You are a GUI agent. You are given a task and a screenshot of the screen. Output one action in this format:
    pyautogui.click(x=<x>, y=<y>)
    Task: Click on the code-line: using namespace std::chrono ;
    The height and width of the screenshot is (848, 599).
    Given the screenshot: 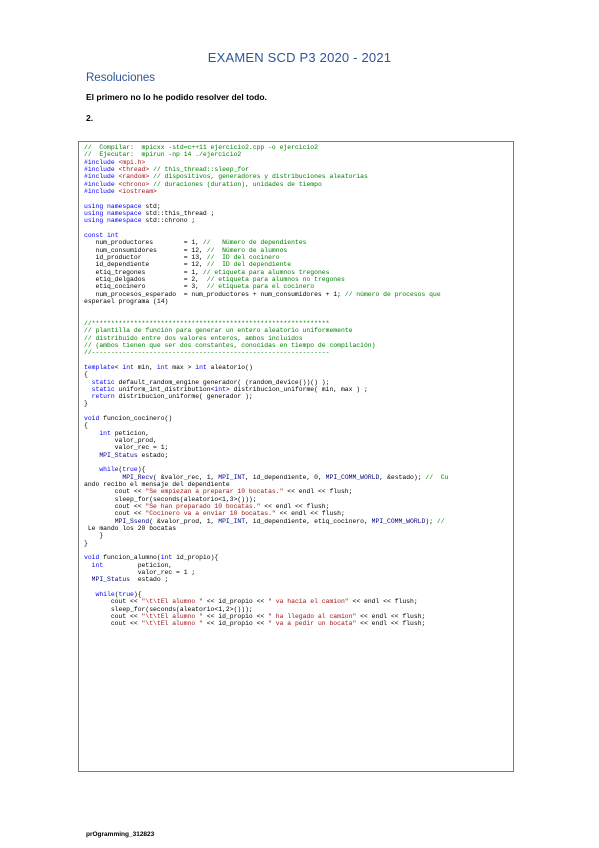 What is the action you would take?
    pyautogui.click(x=140, y=221)
    